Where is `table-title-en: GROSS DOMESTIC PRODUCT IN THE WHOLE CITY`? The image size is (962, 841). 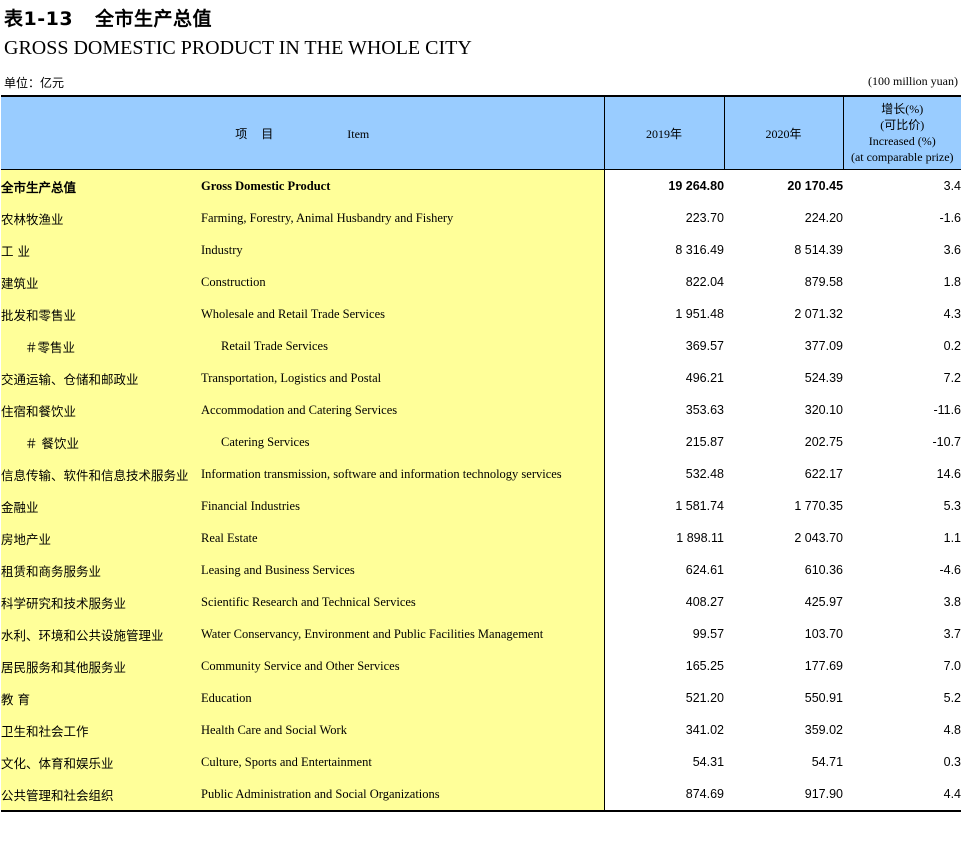 table-title-en: GROSS DOMESTIC PRODUCT IN THE WHOLE CITY is located at coordinates (238, 48).